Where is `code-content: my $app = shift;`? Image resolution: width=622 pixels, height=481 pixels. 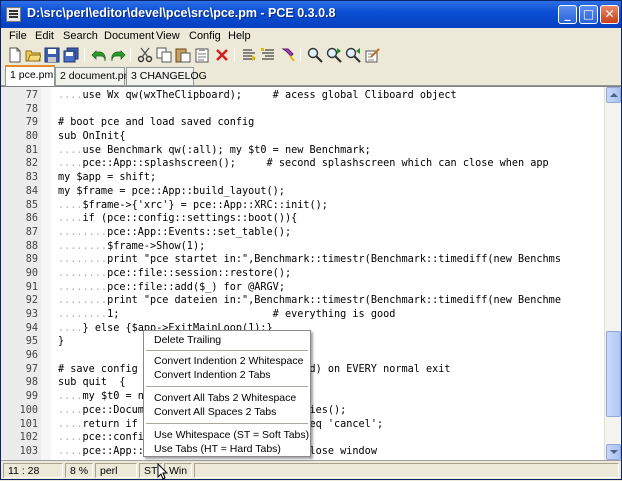 code-content: my $app = shift; is located at coordinates (107, 178).